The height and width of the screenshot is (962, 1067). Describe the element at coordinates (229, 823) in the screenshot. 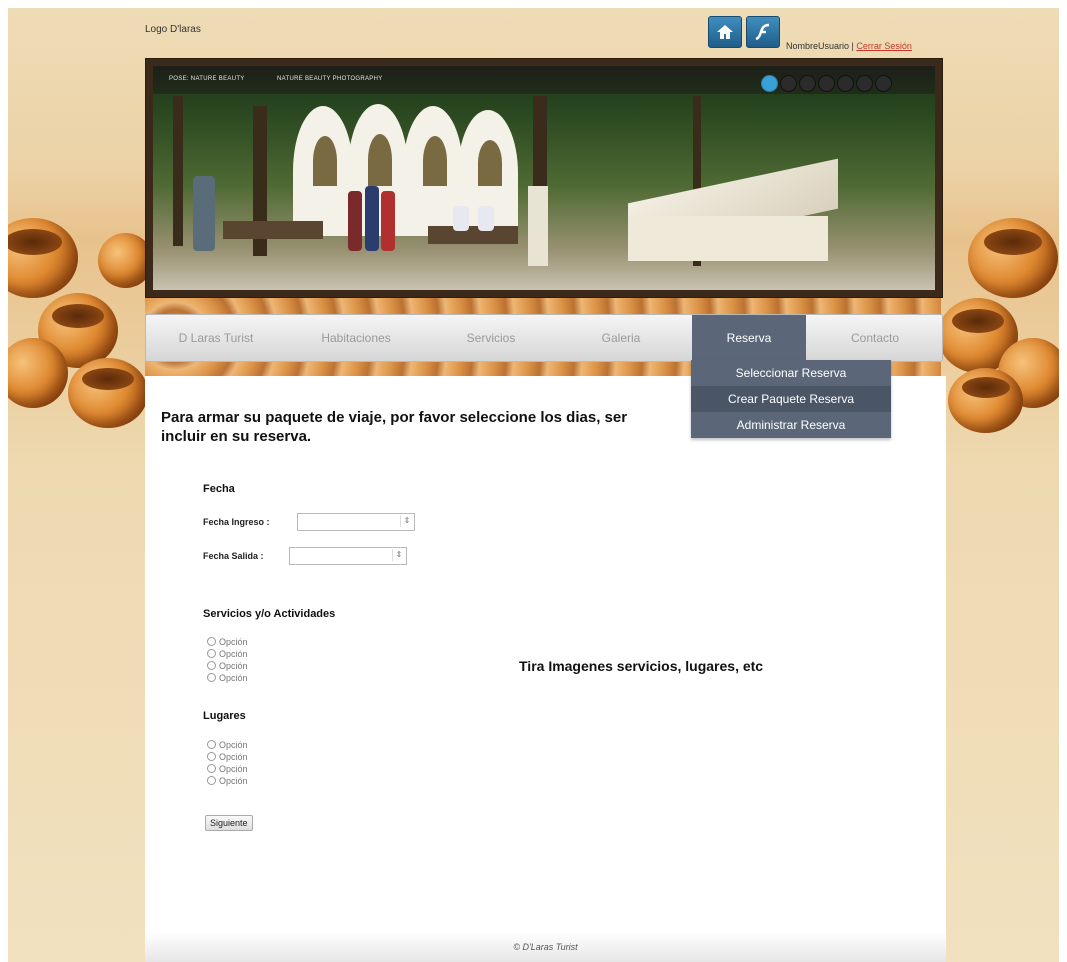

I see `siguiente-button: Siguiente` at that location.